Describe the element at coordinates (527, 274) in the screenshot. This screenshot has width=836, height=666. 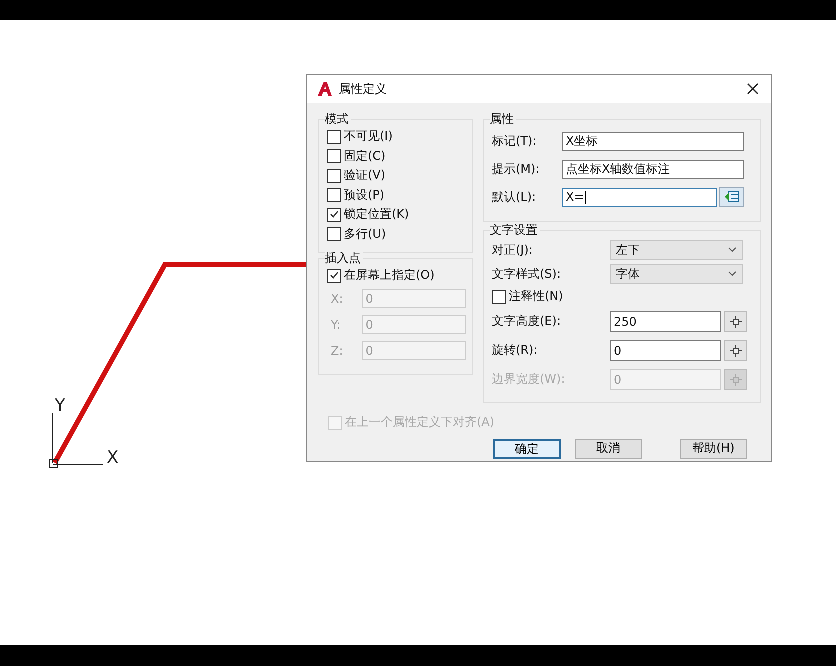
I see `field-label: 文字样式(S):` at that location.